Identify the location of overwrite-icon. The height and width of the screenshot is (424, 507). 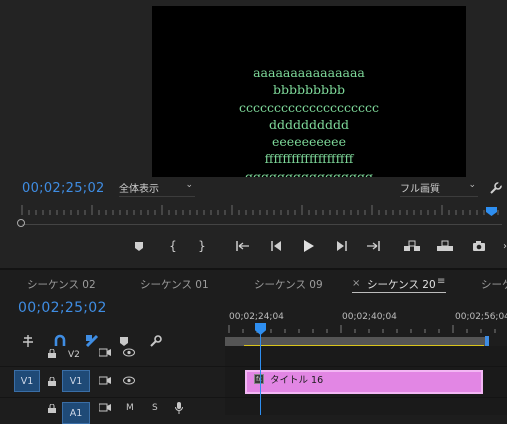
(445, 245).